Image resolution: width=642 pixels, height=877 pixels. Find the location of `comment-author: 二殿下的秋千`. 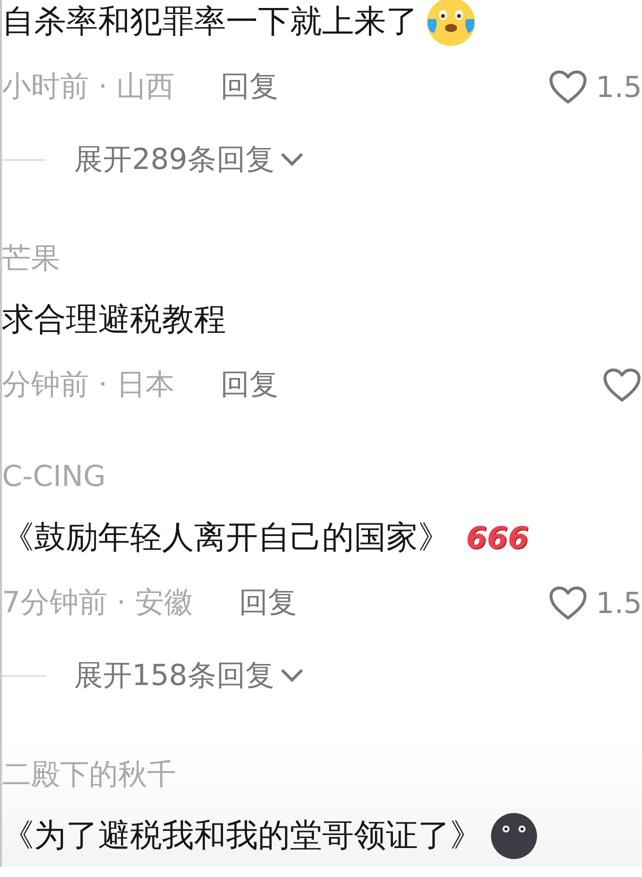

comment-author: 二殿下的秋千 is located at coordinates (322, 774).